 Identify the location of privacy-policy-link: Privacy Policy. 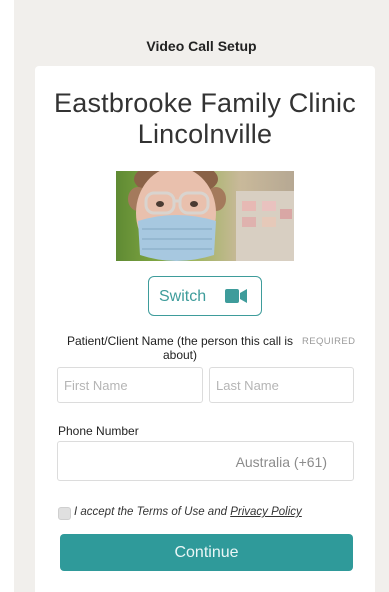
(266, 512).